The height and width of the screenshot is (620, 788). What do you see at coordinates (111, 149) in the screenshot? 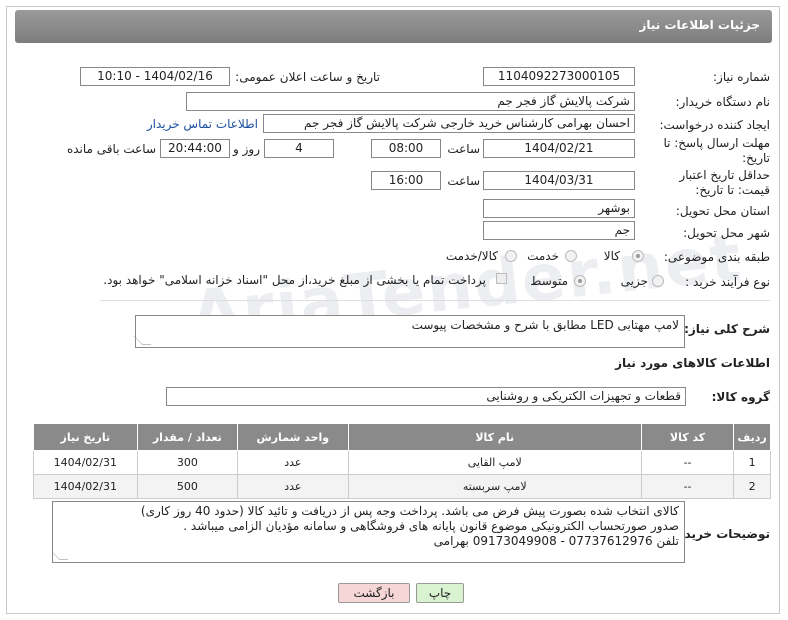
I see `remaining-label: ساعت باقی مانده` at bounding box center [111, 149].